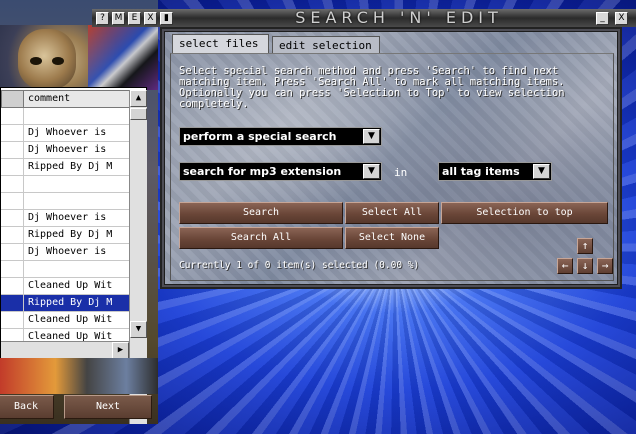  What do you see at coordinates (261, 238) in the screenshot?
I see `search-all-button: Search All` at bounding box center [261, 238].